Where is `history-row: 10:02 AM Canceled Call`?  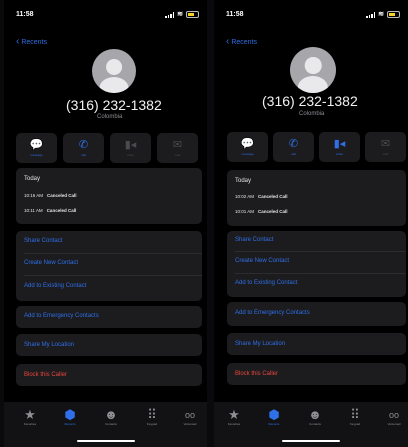
history-row: 10:02 AM Canceled Call is located at coordinates (261, 196).